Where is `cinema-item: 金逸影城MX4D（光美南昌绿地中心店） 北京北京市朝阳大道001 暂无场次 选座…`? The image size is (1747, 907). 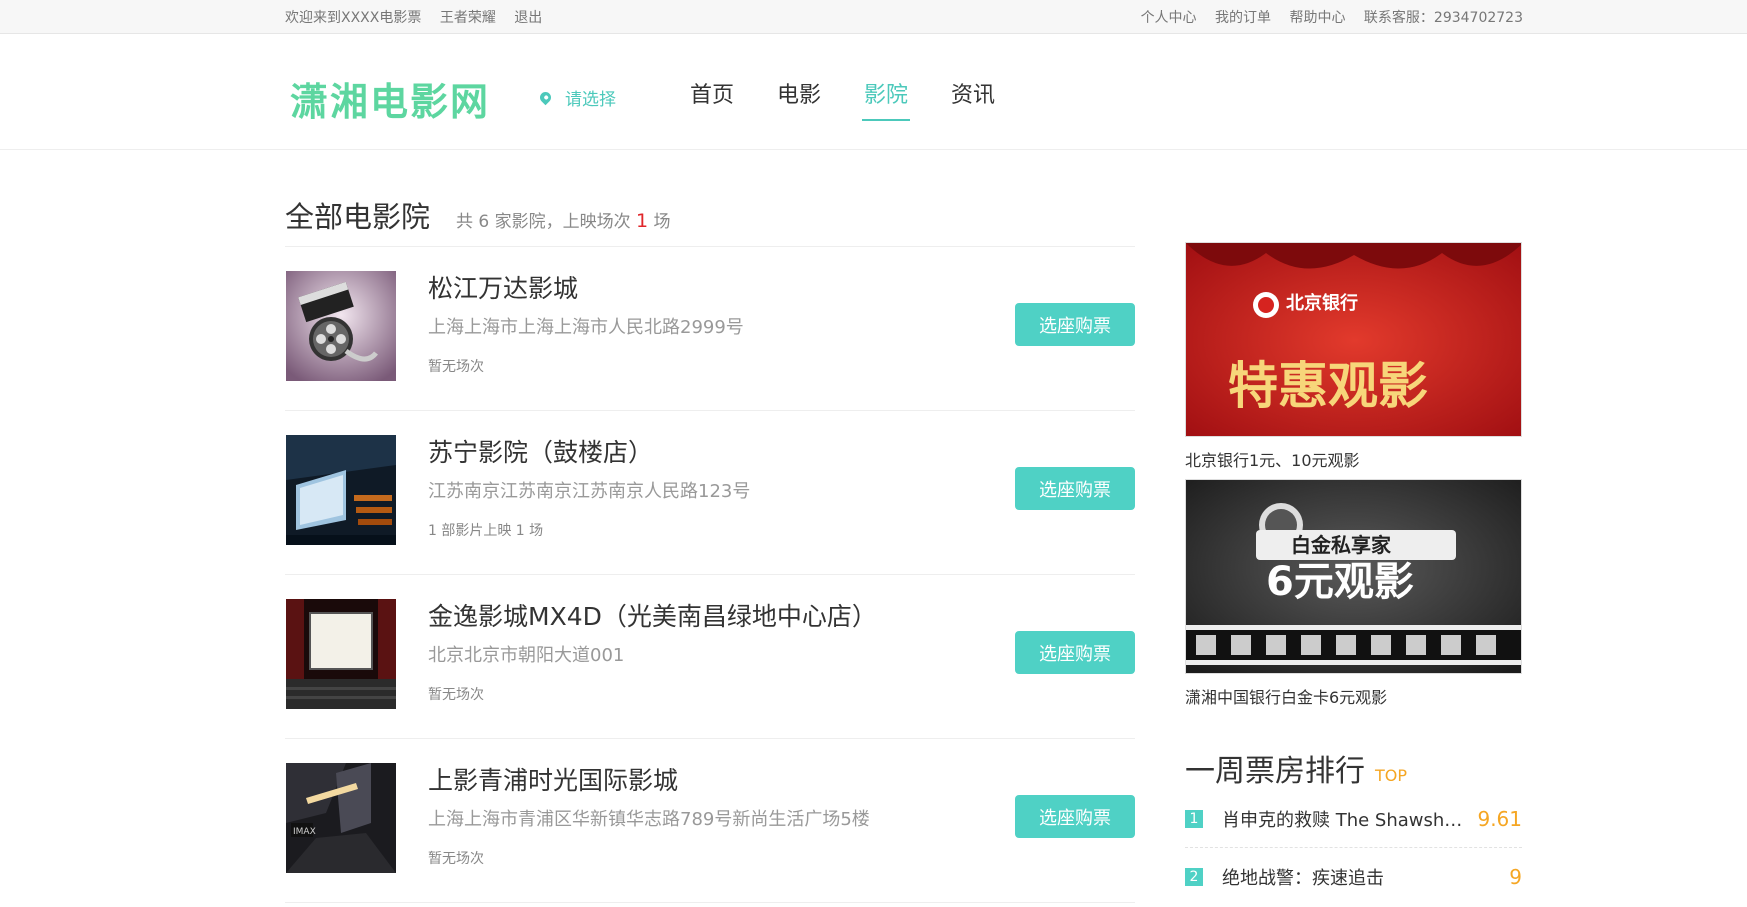
cinema-item: 金逸影城MX4D（光美南昌绿地中心店） 北京北京市朝阳大道001 暂无场次 选座… is located at coordinates (710, 657).